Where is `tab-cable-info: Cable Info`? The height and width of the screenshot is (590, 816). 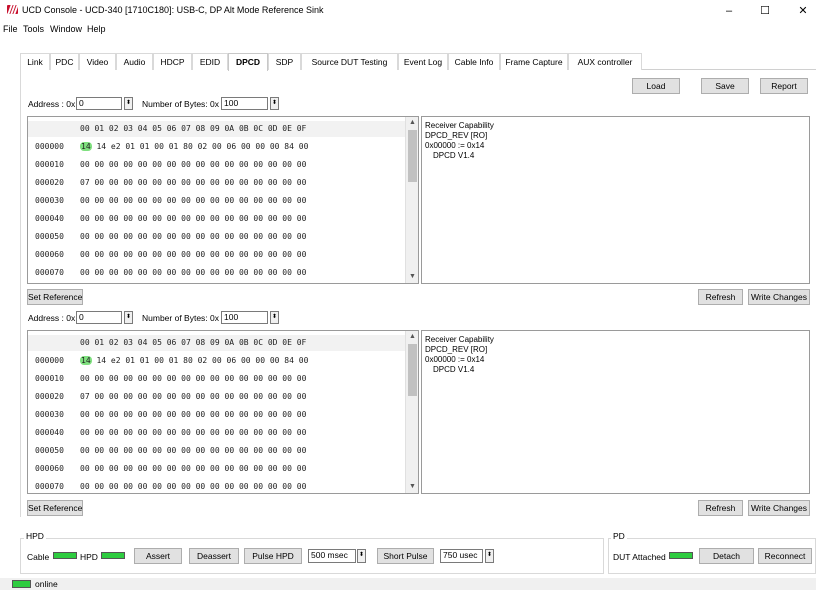
tab-cable-info: Cable Info is located at coordinates (474, 61).